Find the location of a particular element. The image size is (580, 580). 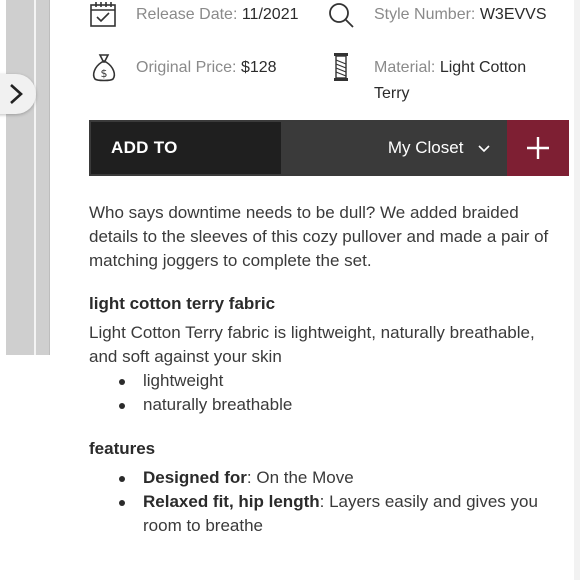

fabric-line: and soft against your skin is located at coordinates (185, 356).